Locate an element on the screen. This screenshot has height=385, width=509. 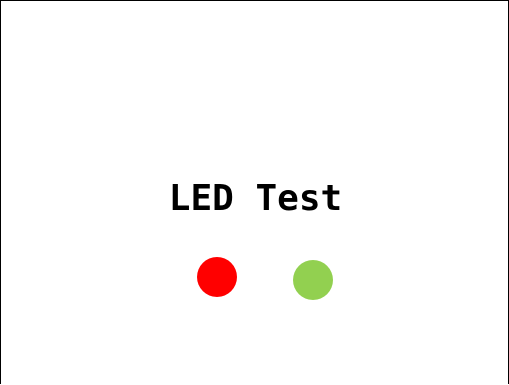
page-title: LED Test is located at coordinates (255, 198).